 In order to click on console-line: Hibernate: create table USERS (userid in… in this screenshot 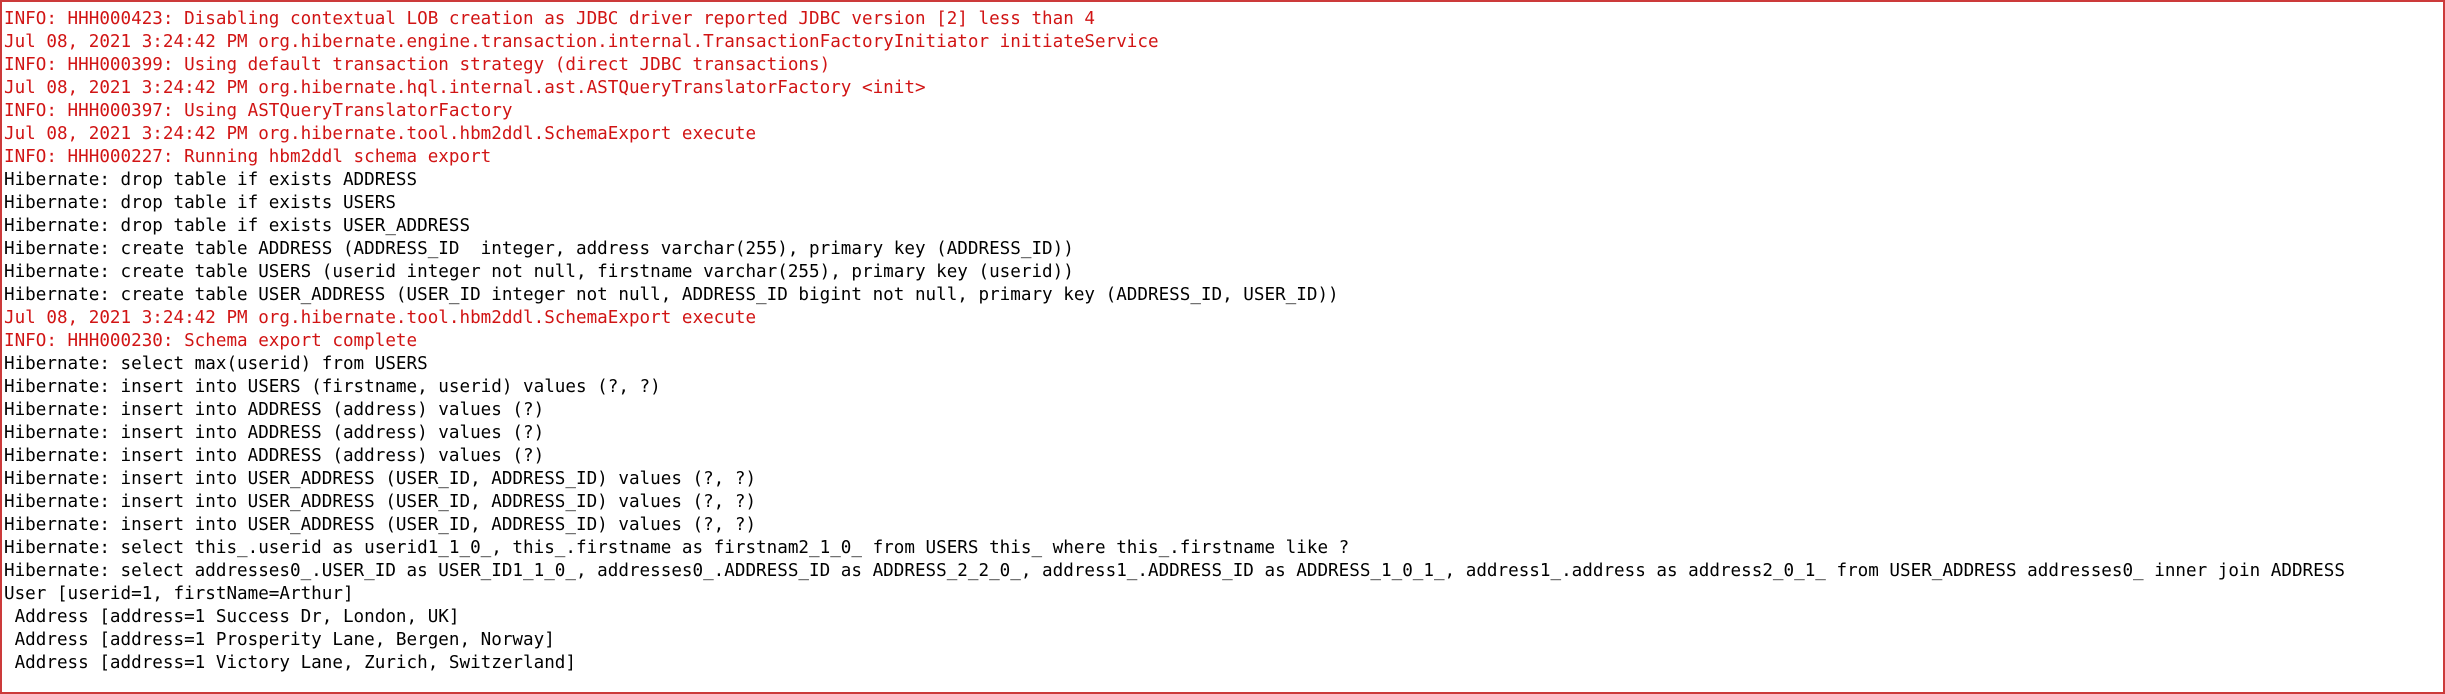, I will do `click(539, 272)`.